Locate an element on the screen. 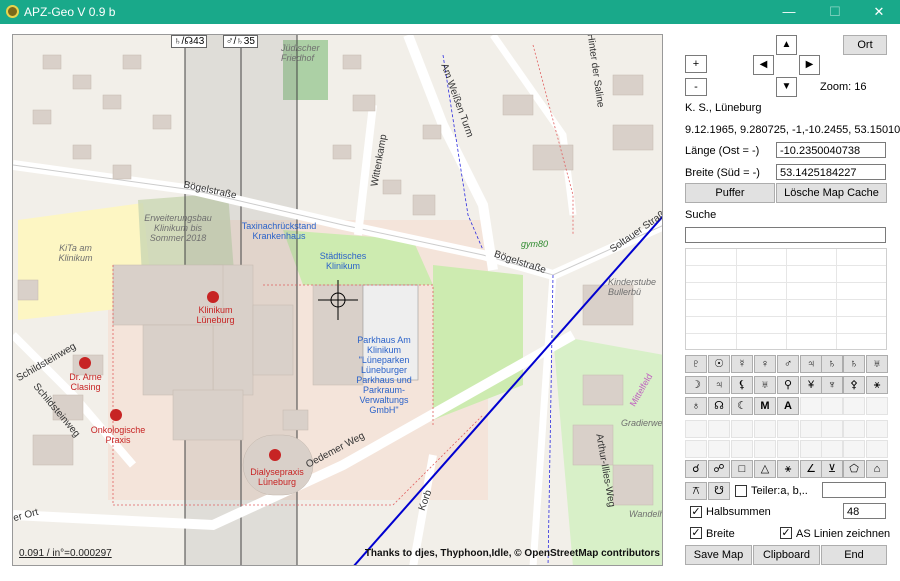 The height and width of the screenshot is (581, 900). symbol-button: ⚹ is located at coordinates (877, 385).